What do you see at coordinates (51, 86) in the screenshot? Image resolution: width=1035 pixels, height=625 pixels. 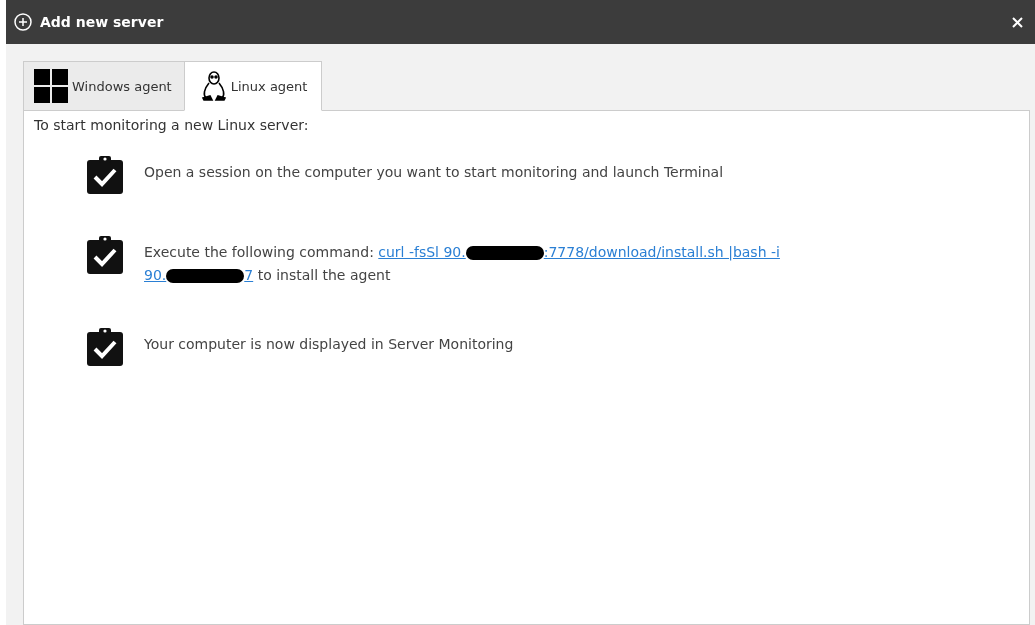 I see `windows-logo-icon` at bounding box center [51, 86].